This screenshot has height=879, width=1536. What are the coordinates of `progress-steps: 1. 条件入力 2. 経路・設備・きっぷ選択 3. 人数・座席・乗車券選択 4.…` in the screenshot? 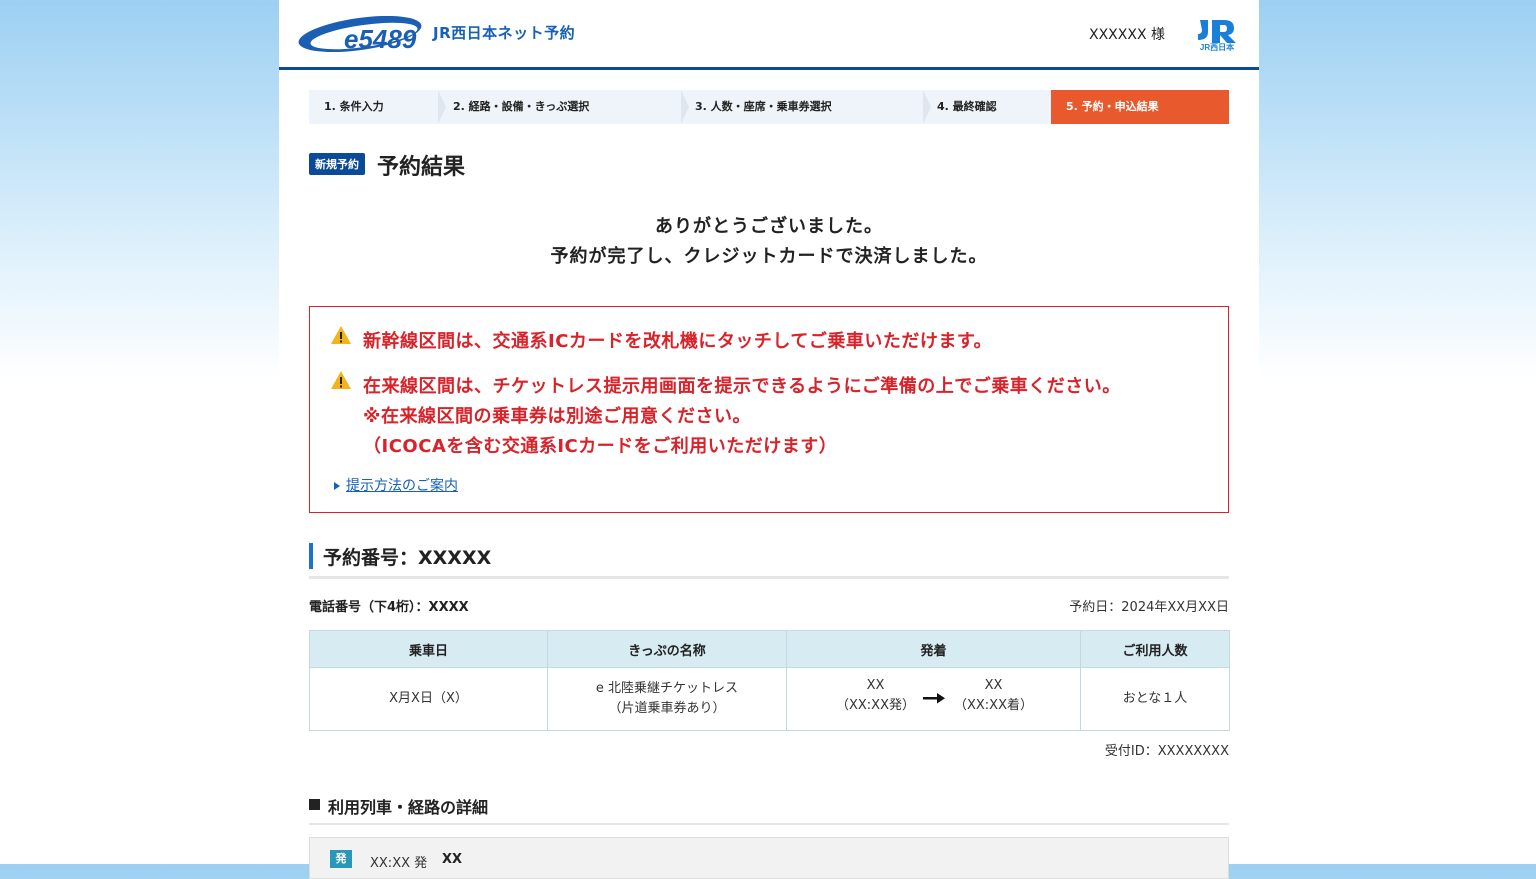 It's located at (769, 107).